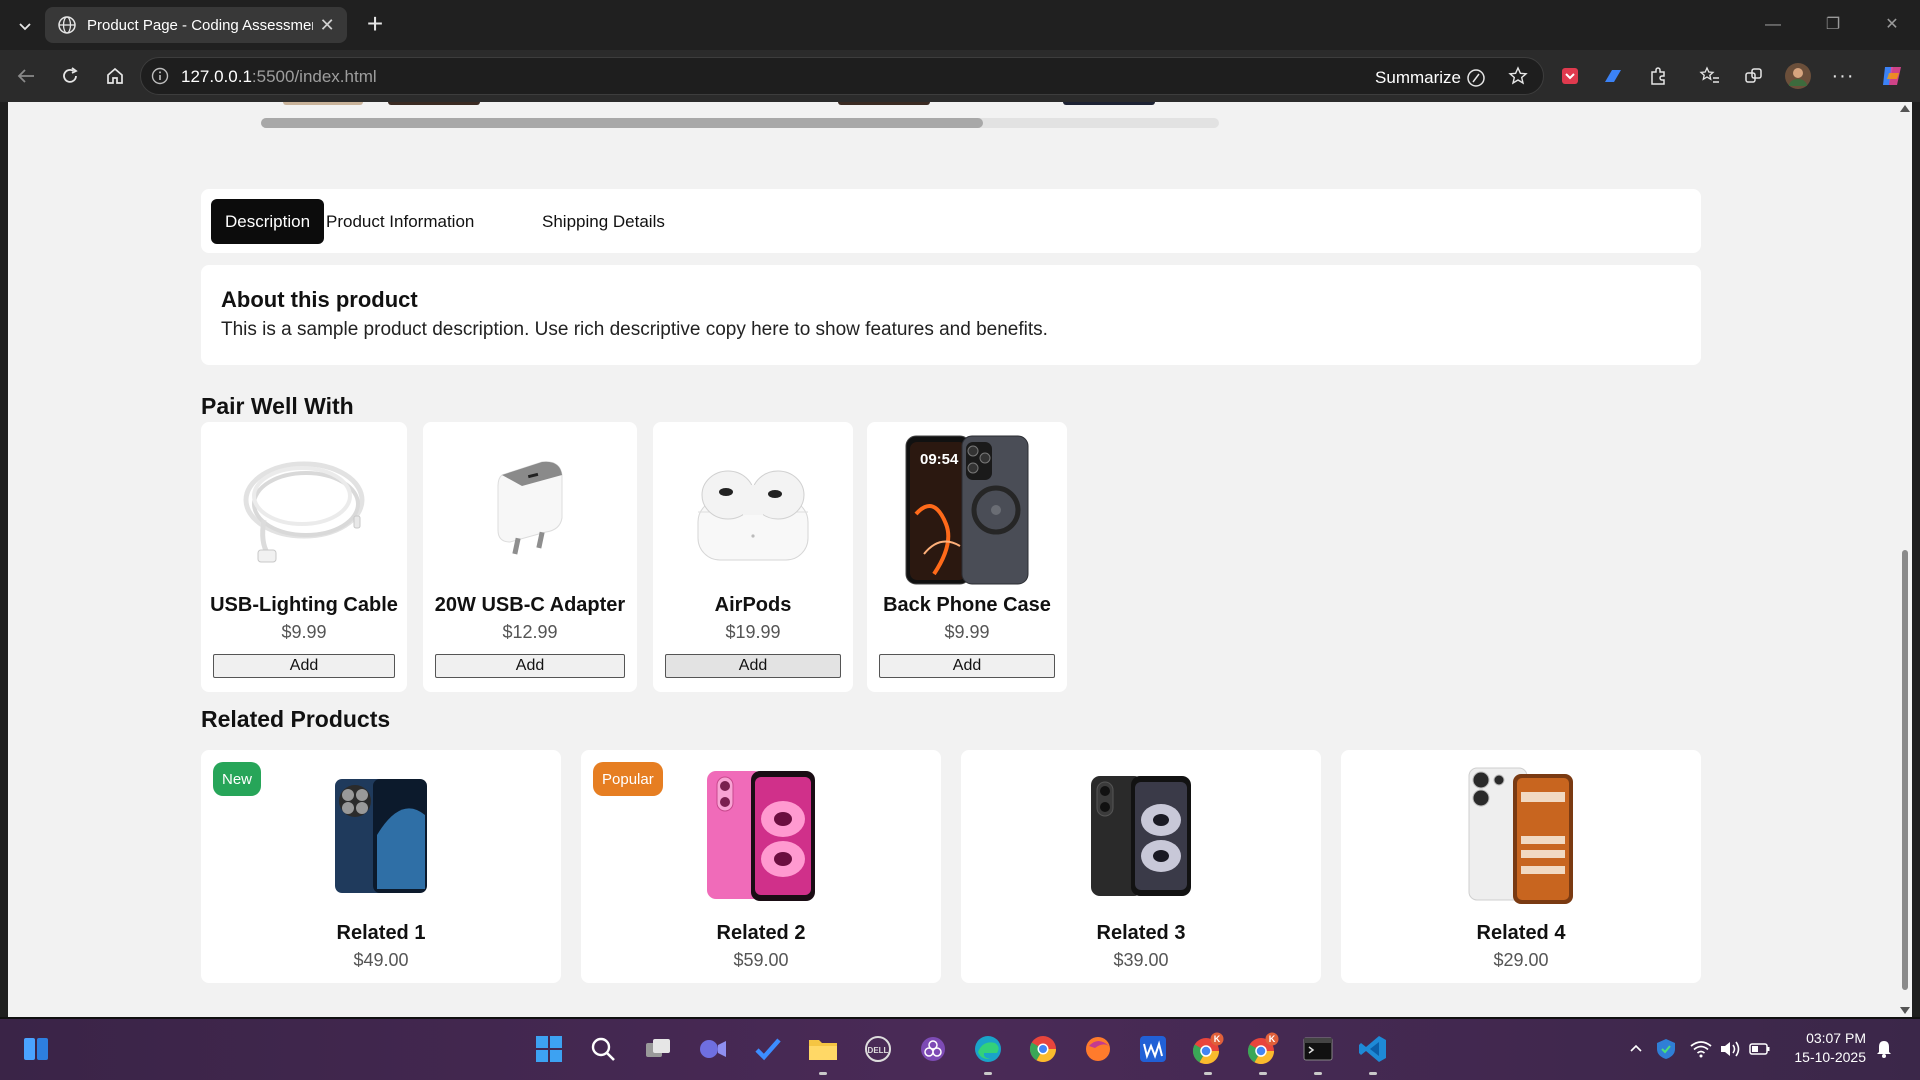  I want to click on back-arrow-icon, so click(26, 76).